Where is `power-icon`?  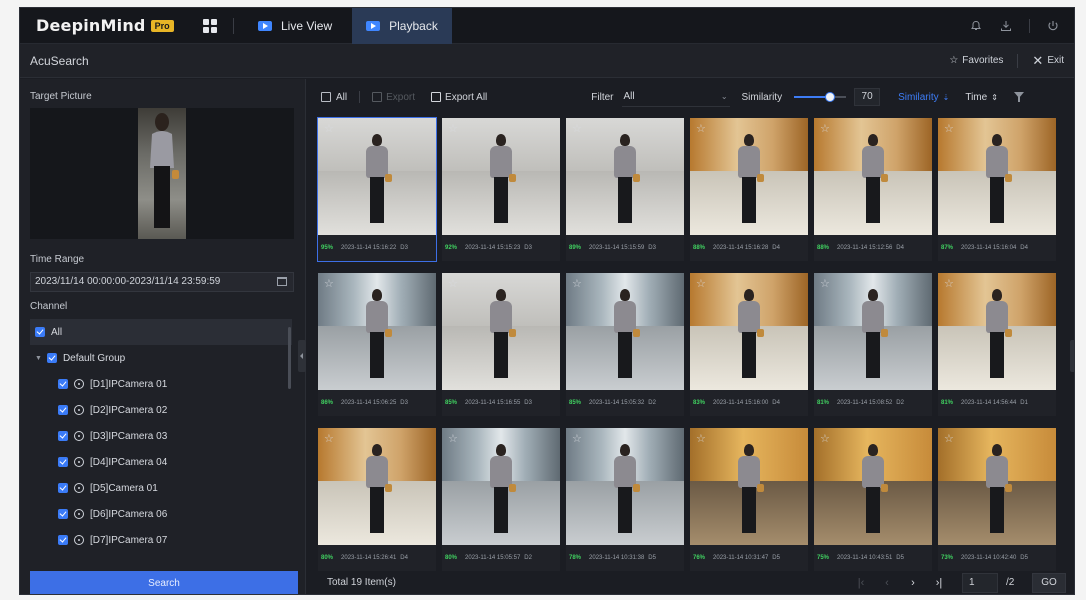
power-icon is located at coordinates (1053, 26).